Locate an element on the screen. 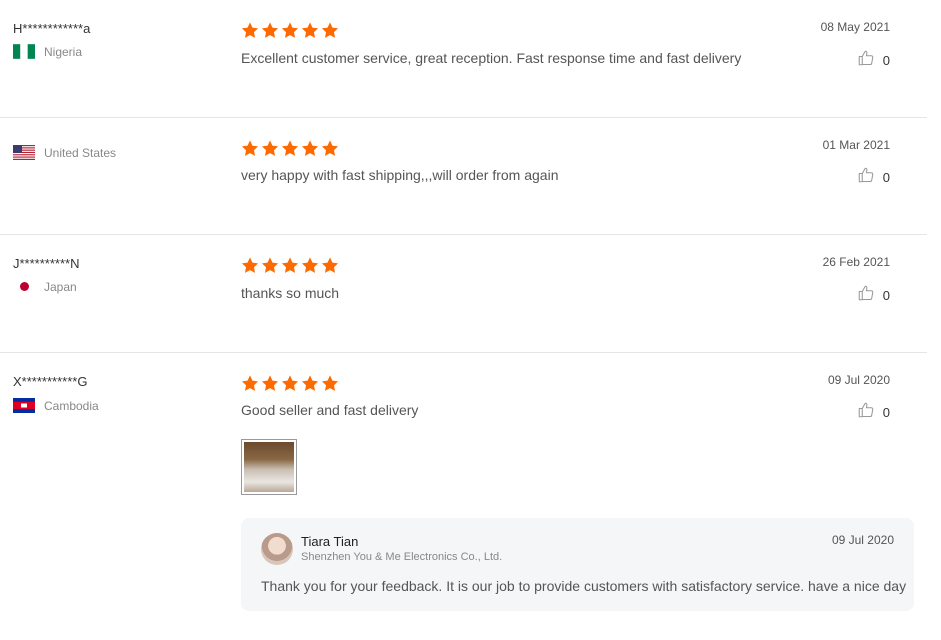  review-date: 08 May 2021 is located at coordinates (855, 27).